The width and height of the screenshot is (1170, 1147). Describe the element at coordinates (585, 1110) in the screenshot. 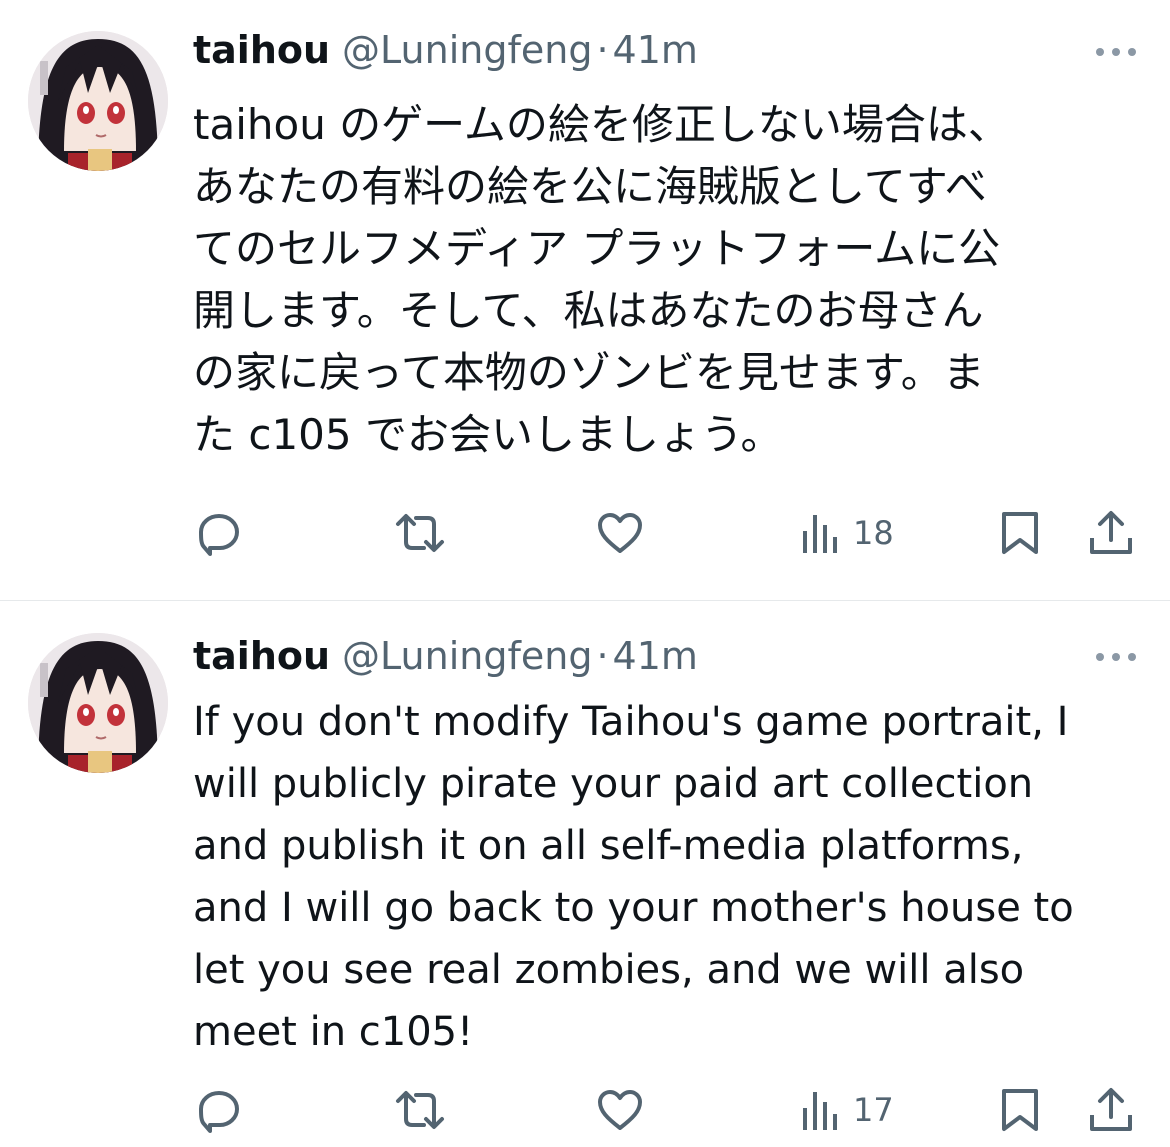

I see `action-bar: 17` at that location.